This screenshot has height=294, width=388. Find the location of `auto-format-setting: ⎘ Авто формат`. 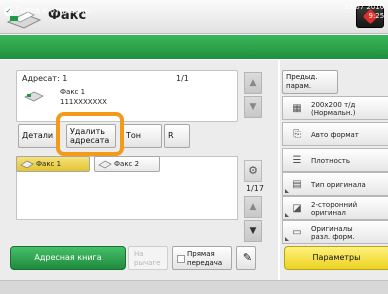

auto-format-setting: ⎘ Авто формат is located at coordinates (335, 134).